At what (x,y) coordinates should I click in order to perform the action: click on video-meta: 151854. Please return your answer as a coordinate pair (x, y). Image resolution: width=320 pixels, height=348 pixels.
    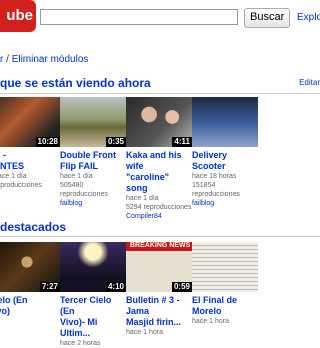
    Looking at the image, I should click on (204, 185).